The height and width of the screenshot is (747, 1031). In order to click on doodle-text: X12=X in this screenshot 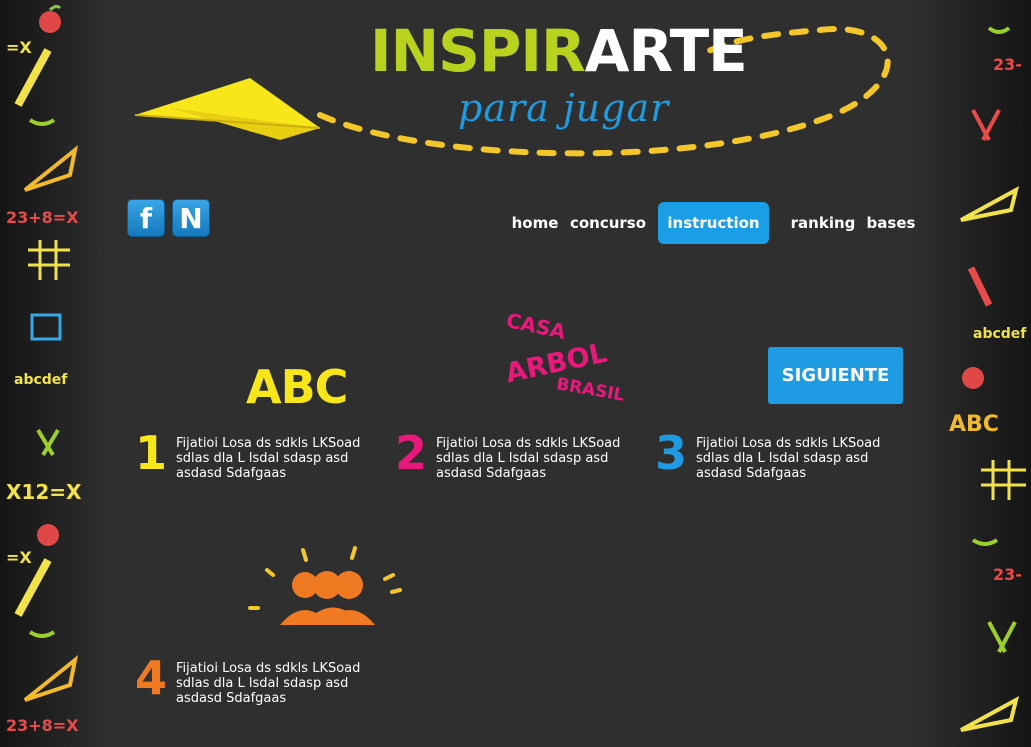, I will do `click(44, 492)`.